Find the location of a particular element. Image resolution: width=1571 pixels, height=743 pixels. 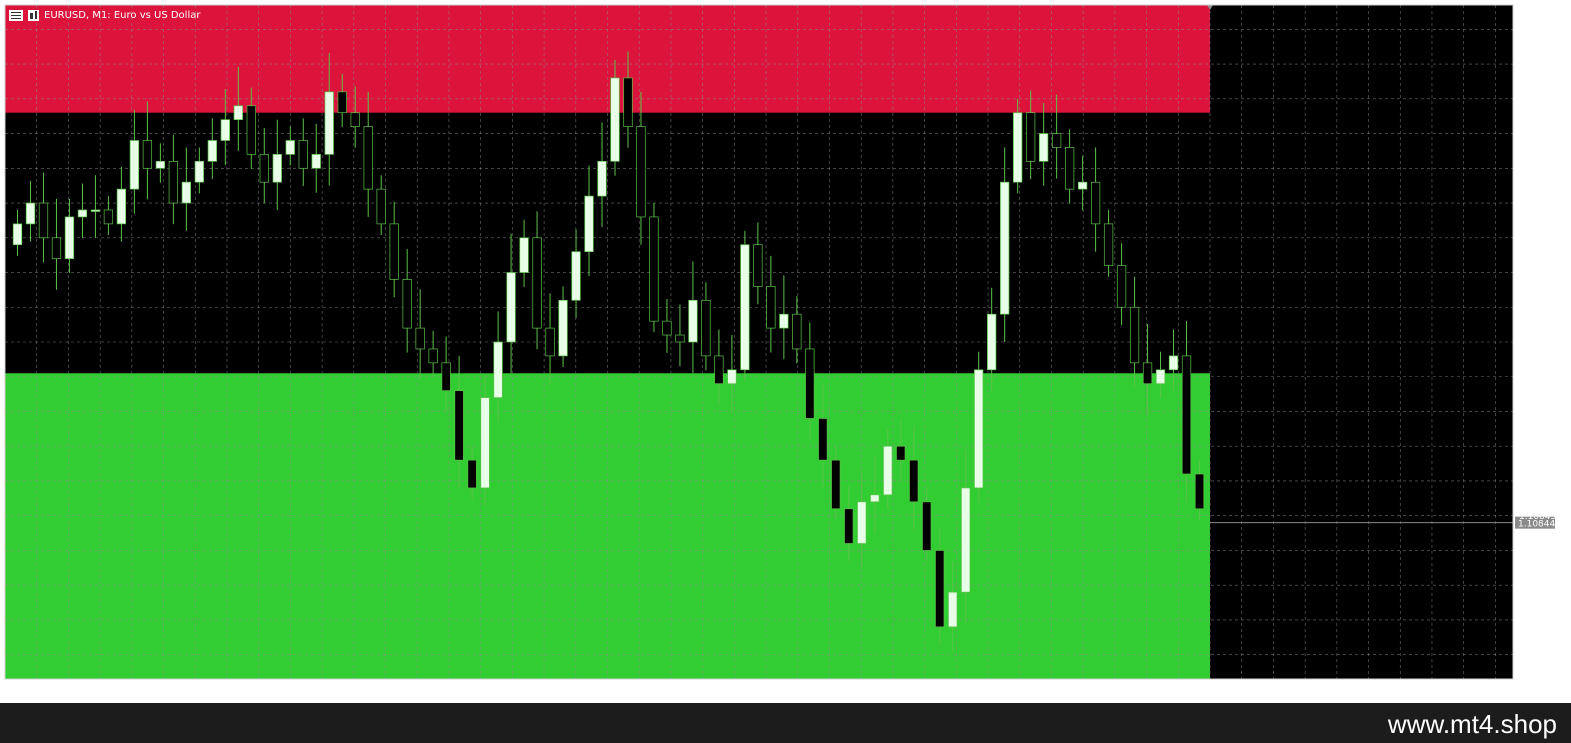

x-axis-label: 9 Sep 03:45 is located at coordinates (856, 690).